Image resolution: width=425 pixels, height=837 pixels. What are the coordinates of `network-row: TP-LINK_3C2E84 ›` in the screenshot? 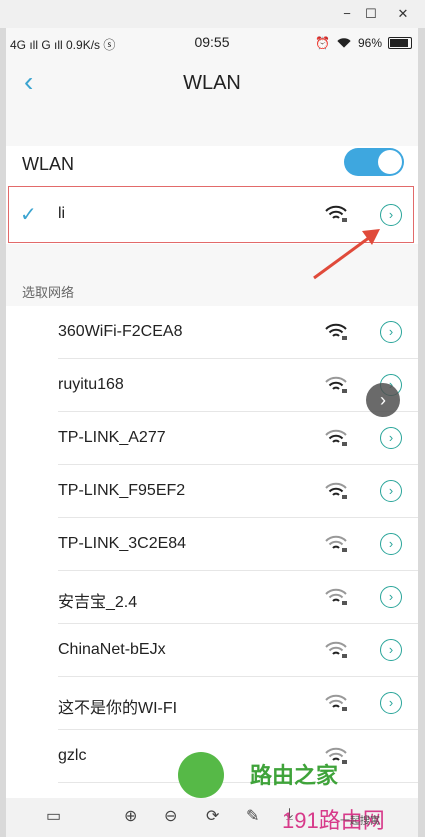 It's located at (212, 544).